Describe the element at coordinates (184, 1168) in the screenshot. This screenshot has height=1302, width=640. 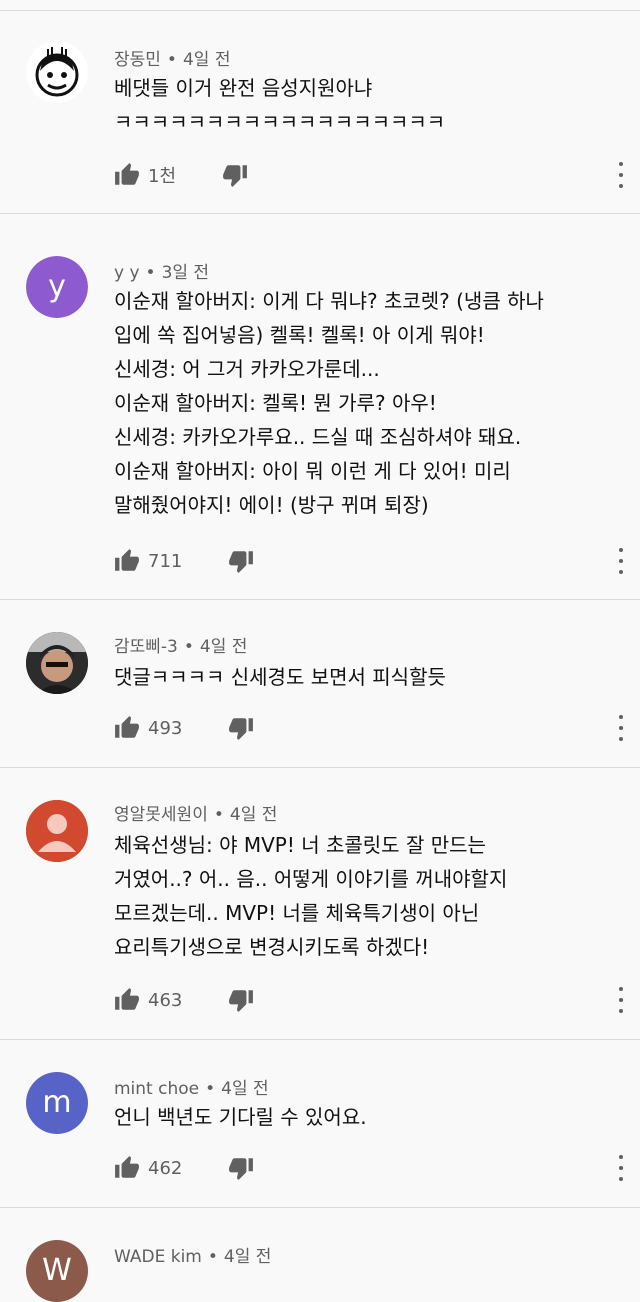
I see `comment-actions: 462` at that location.